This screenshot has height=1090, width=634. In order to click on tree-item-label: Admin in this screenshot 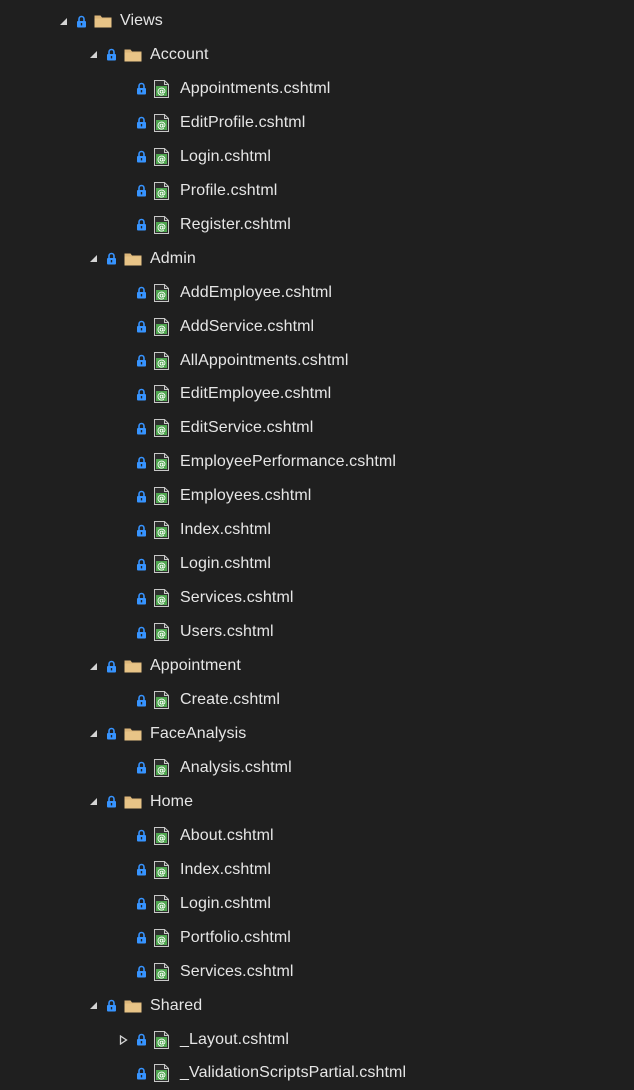, I will do `click(173, 258)`.